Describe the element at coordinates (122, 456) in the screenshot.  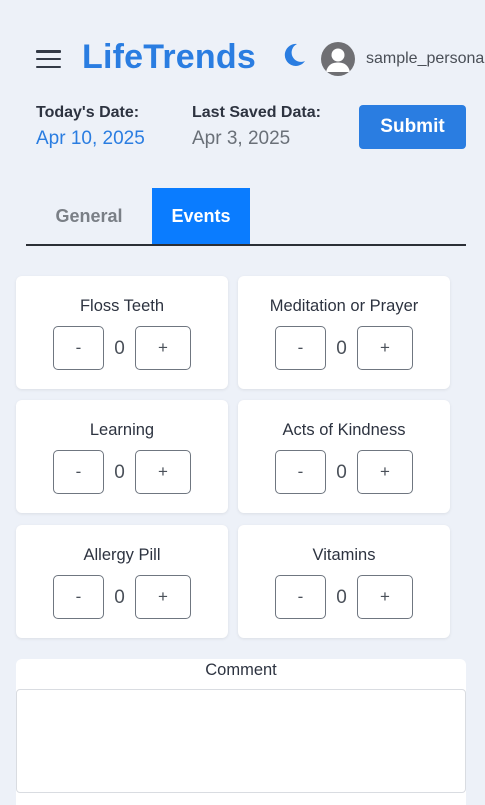
I see `event-card-learning: Learning - 0 +` at that location.